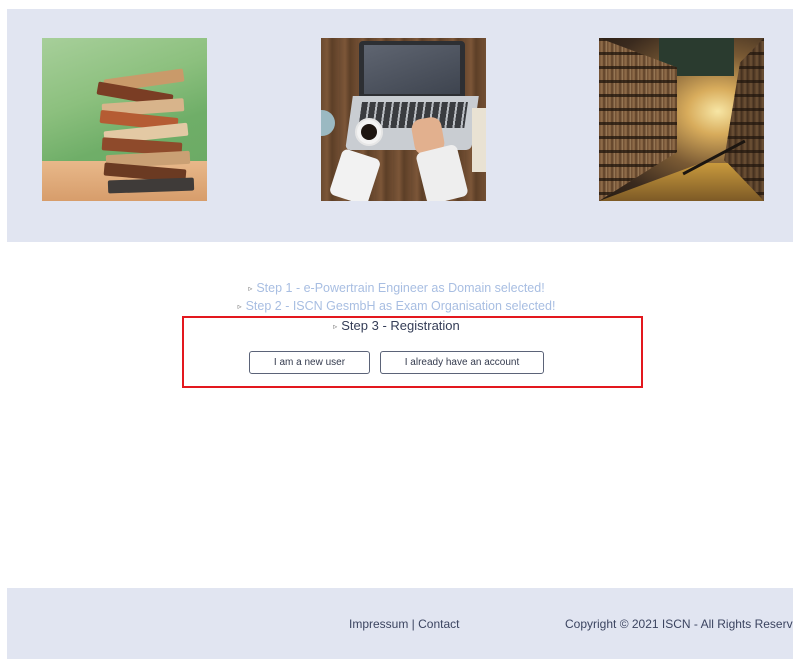  What do you see at coordinates (462, 362) in the screenshot?
I see `existing-account-button: I already have an account` at bounding box center [462, 362].